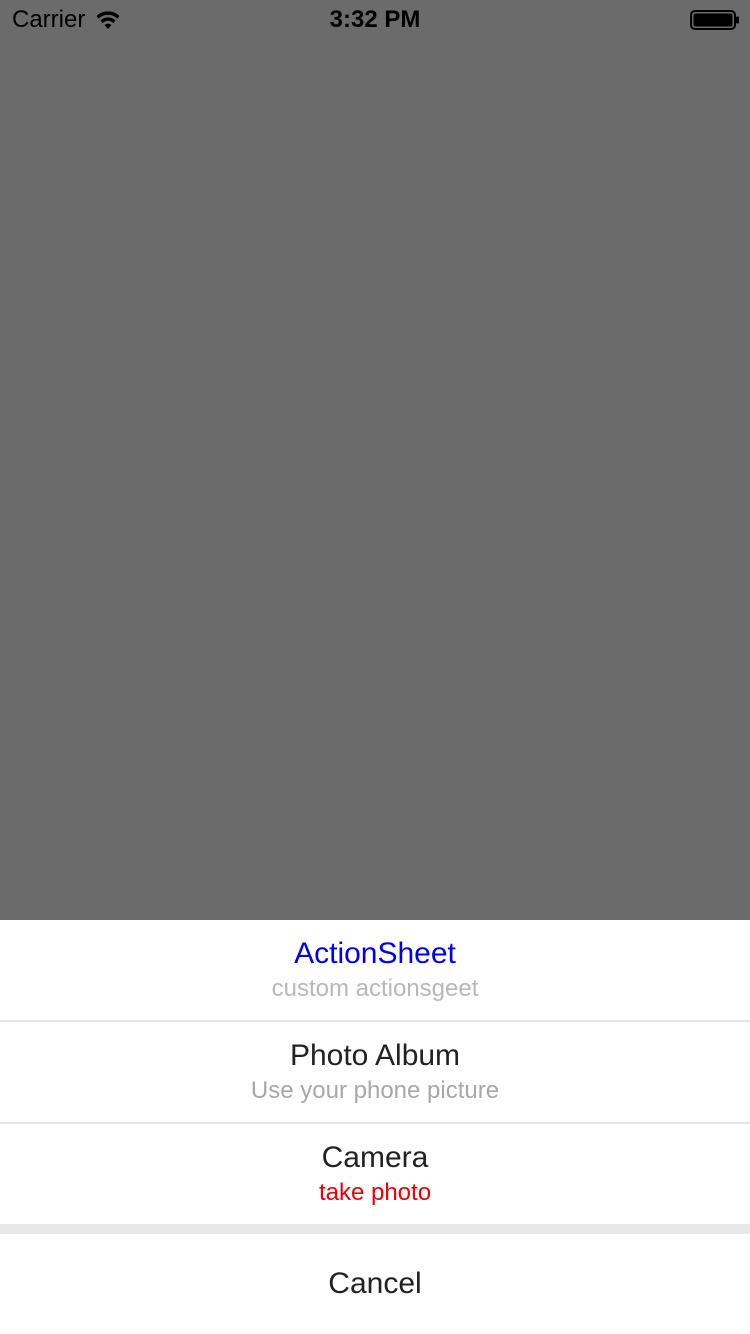 The width and height of the screenshot is (750, 1334). What do you see at coordinates (375, 1192) in the screenshot?
I see `camera-subtitle: take photo` at bounding box center [375, 1192].